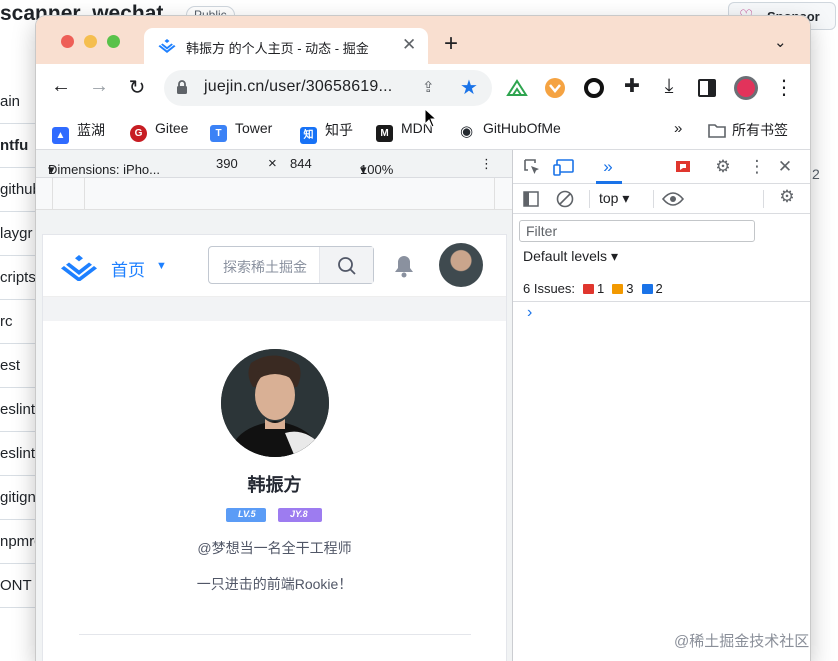 This screenshot has height=661, width=838. Describe the element at coordinates (113, 41) in the screenshot. I see `zoom-window-icon` at that location.